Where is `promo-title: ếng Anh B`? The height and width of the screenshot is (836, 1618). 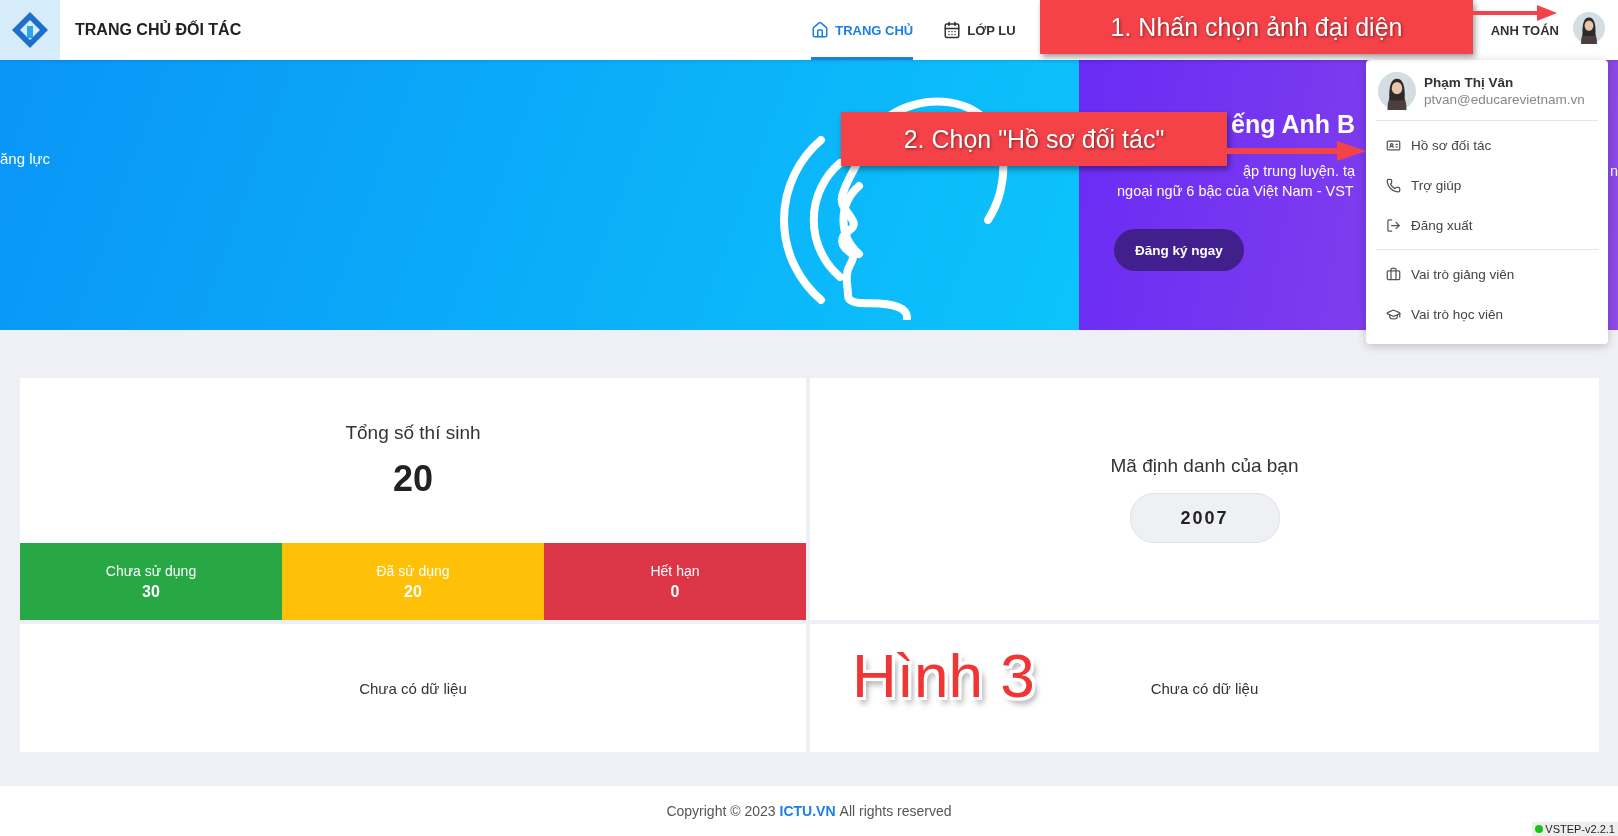 promo-title: ếng Anh B is located at coordinates (1294, 124).